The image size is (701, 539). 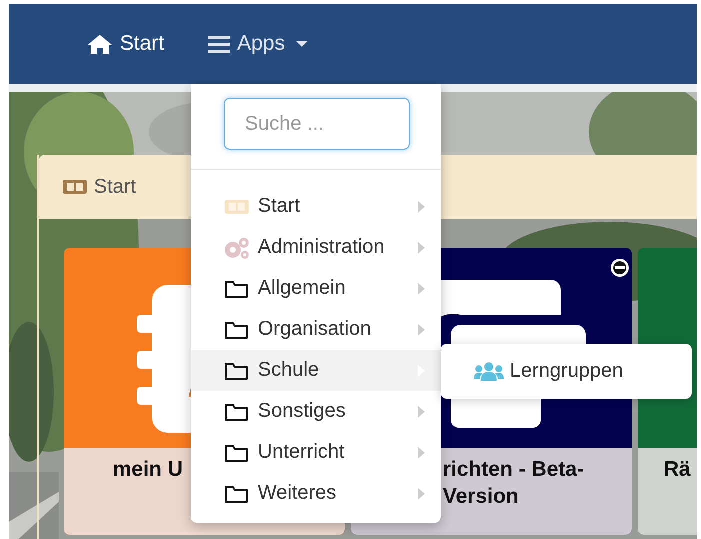 I want to click on tile-title: mein U, so click(x=148, y=470).